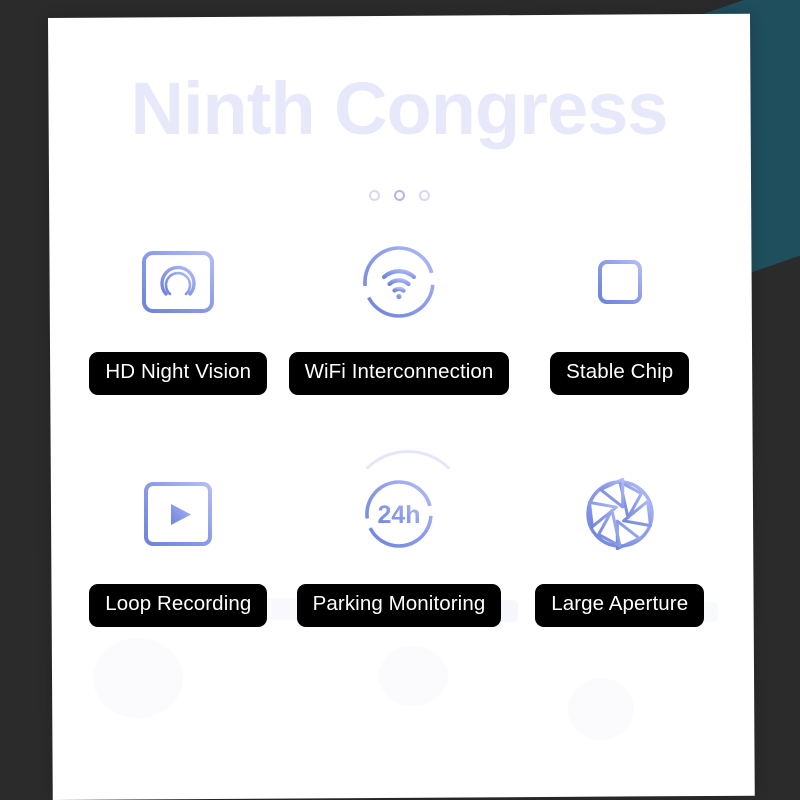 This screenshot has width=800, height=800. What do you see at coordinates (178, 605) in the screenshot?
I see `feature-label-loop-recording: Loop Recording` at bounding box center [178, 605].